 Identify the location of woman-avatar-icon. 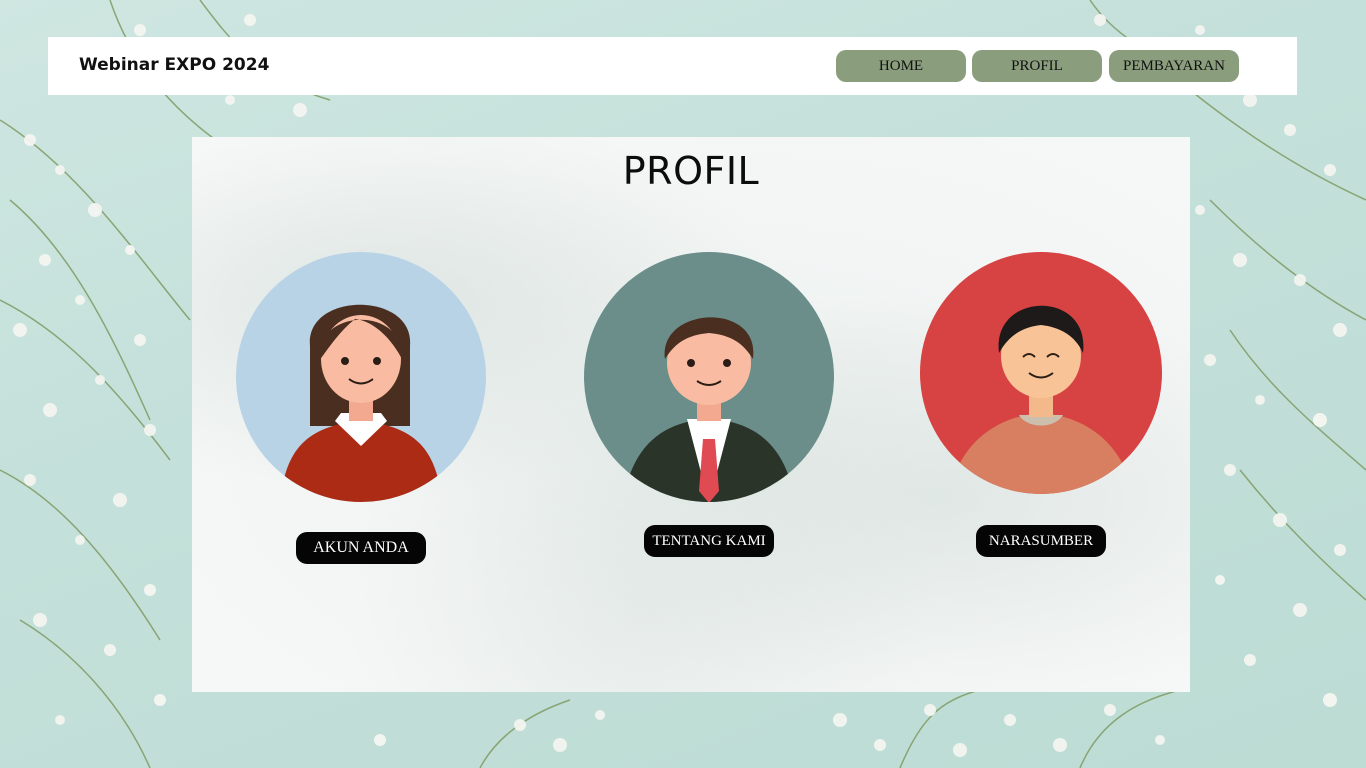
(361, 377).